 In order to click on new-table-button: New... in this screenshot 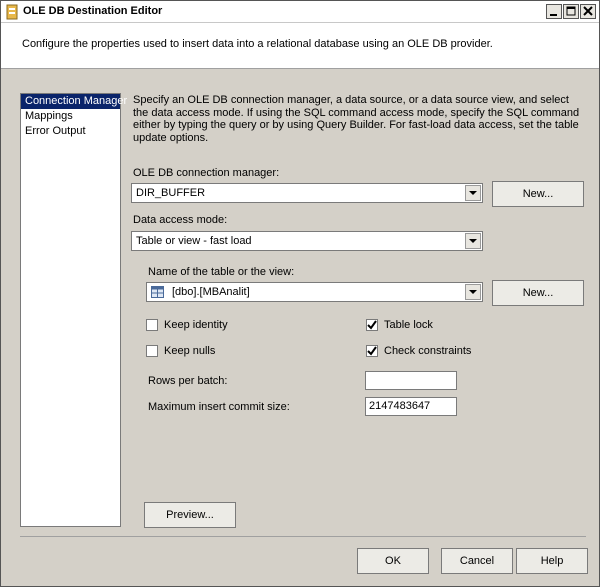, I will do `click(538, 293)`.